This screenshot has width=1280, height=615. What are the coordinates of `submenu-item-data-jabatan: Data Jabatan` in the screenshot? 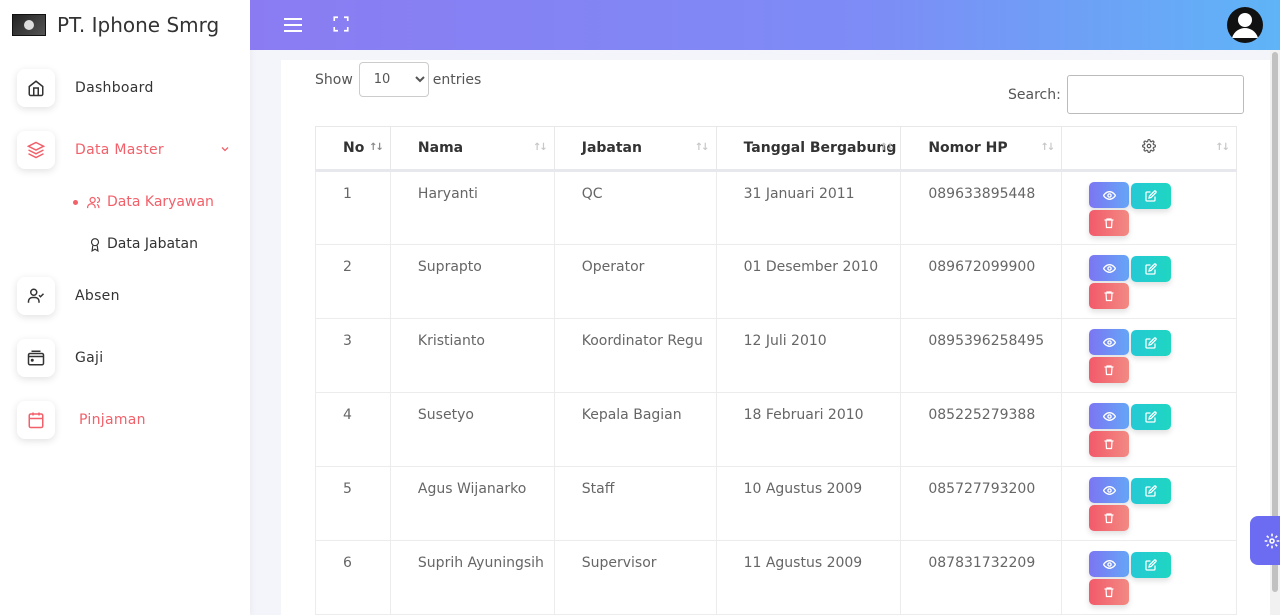 It's located at (125, 244).